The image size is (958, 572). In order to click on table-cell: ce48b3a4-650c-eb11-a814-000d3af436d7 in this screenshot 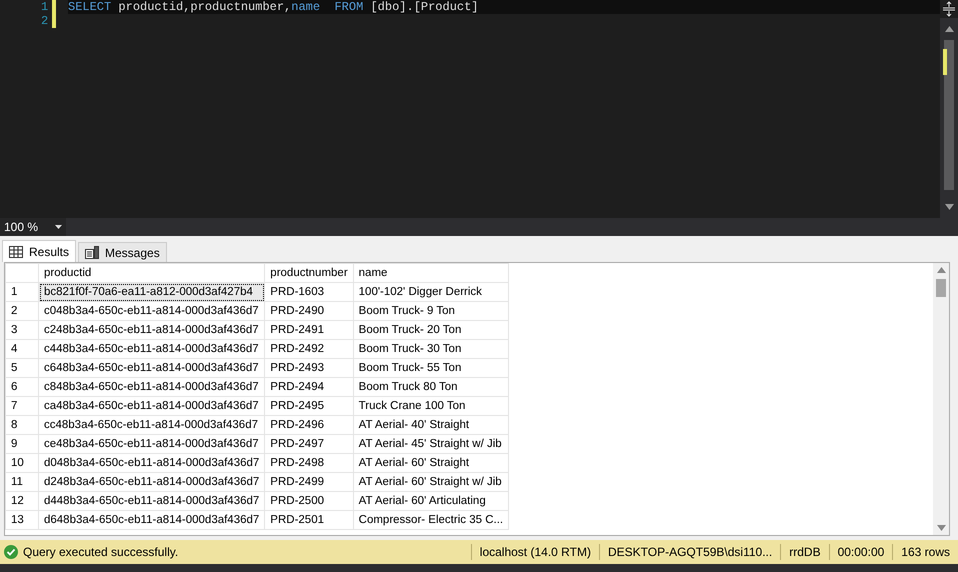, I will do `click(151, 444)`.